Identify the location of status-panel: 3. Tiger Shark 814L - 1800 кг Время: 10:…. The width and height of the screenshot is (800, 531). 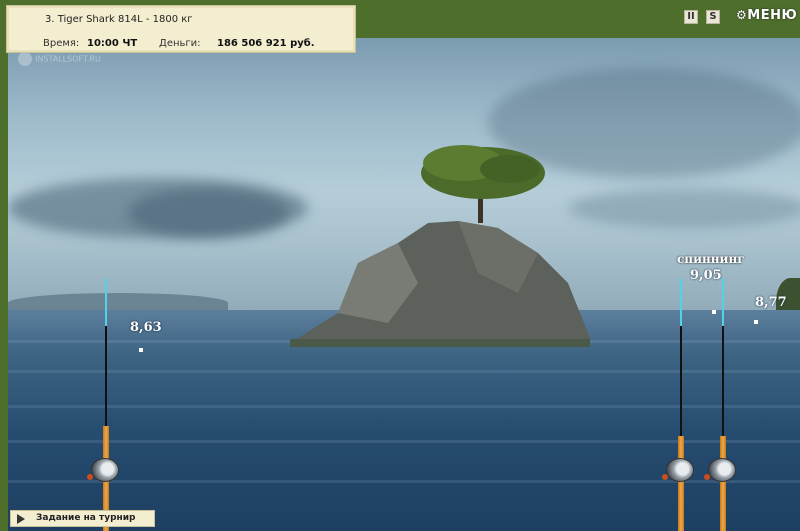
(181, 29).